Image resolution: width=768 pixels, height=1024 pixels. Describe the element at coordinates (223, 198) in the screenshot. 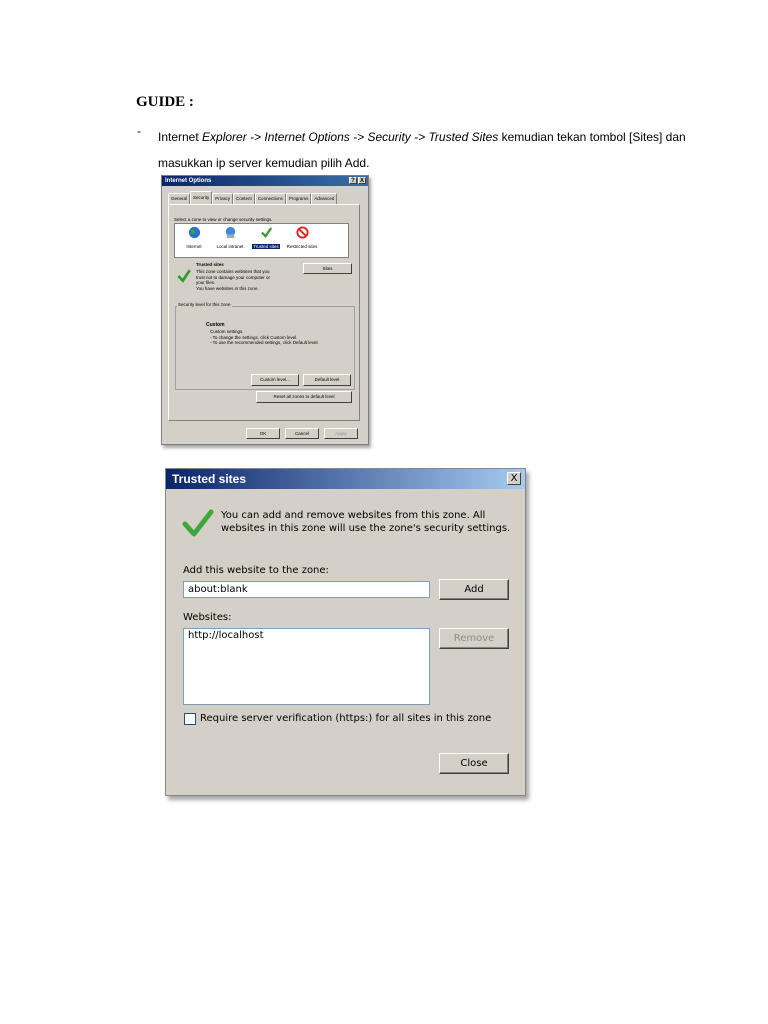

I see `tab-privacy: Privacy` at that location.